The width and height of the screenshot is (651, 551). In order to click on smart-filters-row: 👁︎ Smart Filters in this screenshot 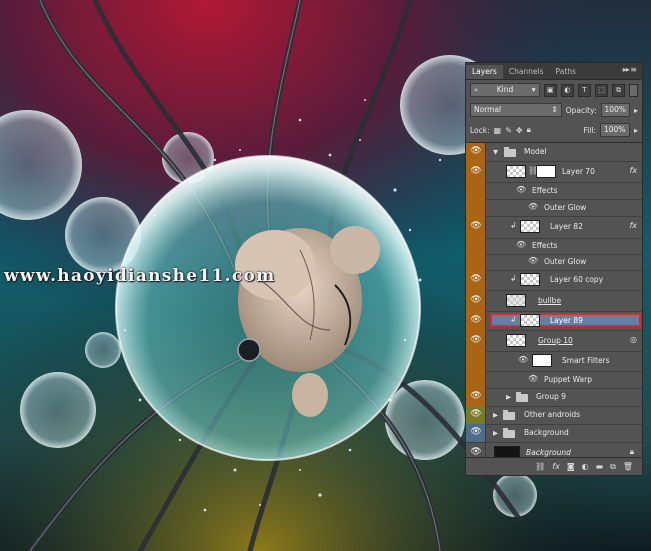, I will do `click(554, 361)`.